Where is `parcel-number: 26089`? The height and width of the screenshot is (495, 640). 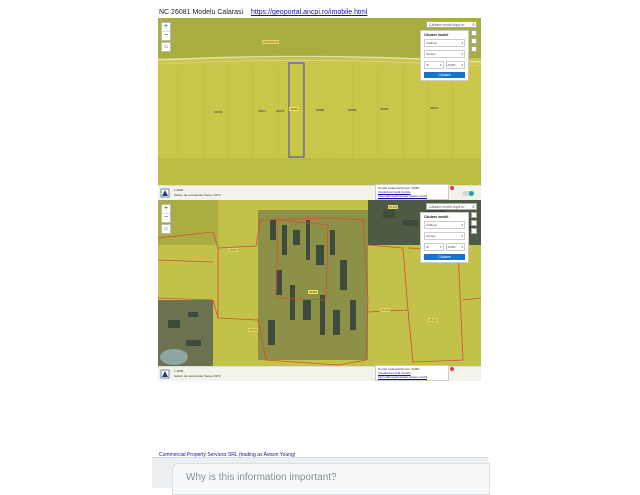
parcel-number: 26089 is located at coordinates (352, 110).